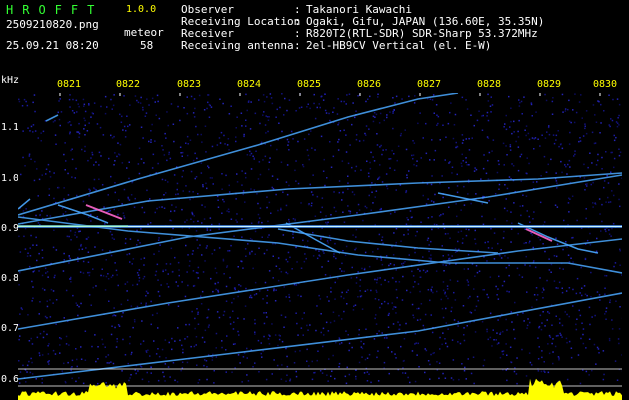 The width and height of the screenshot is (629, 400). Describe the element at coordinates (489, 84) in the screenshot. I see `x-tick-label: 0828` at that location.